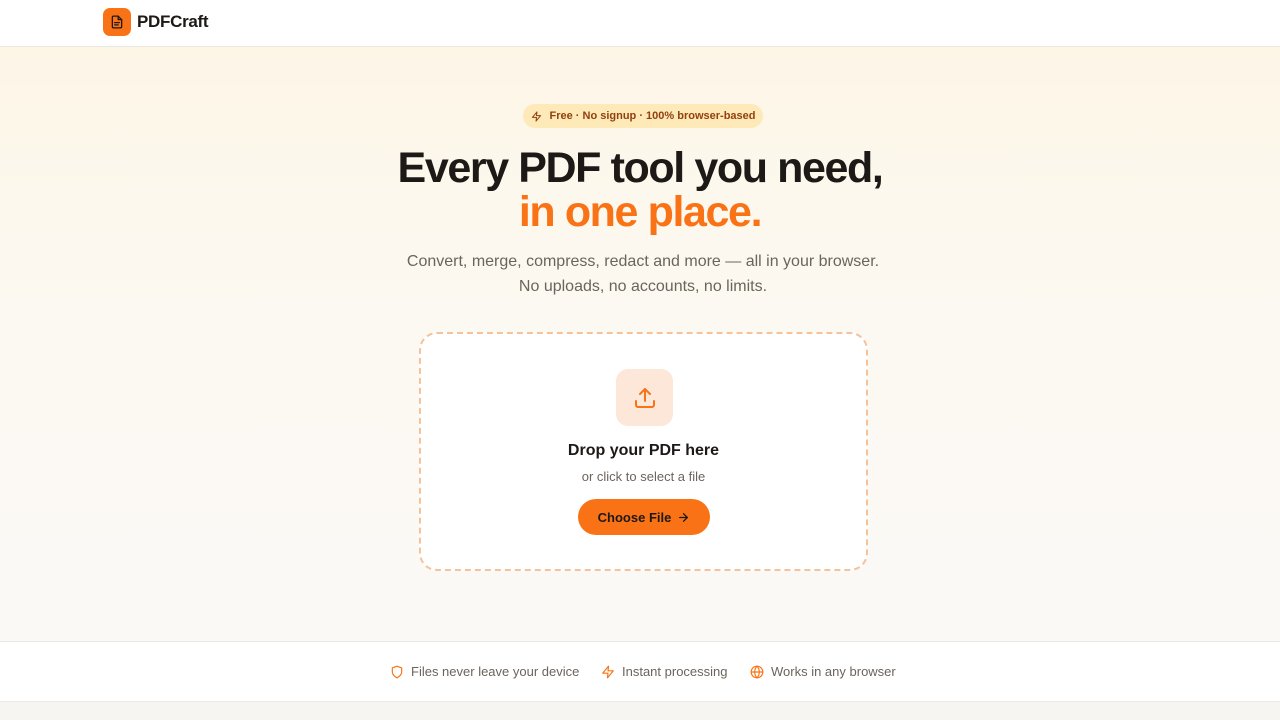 Image resolution: width=1280 pixels, height=720 pixels. Describe the element at coordinates (652, 116) in the screenshot. I see `badge-text: Free · No signup · 100% browser-based` at that location.